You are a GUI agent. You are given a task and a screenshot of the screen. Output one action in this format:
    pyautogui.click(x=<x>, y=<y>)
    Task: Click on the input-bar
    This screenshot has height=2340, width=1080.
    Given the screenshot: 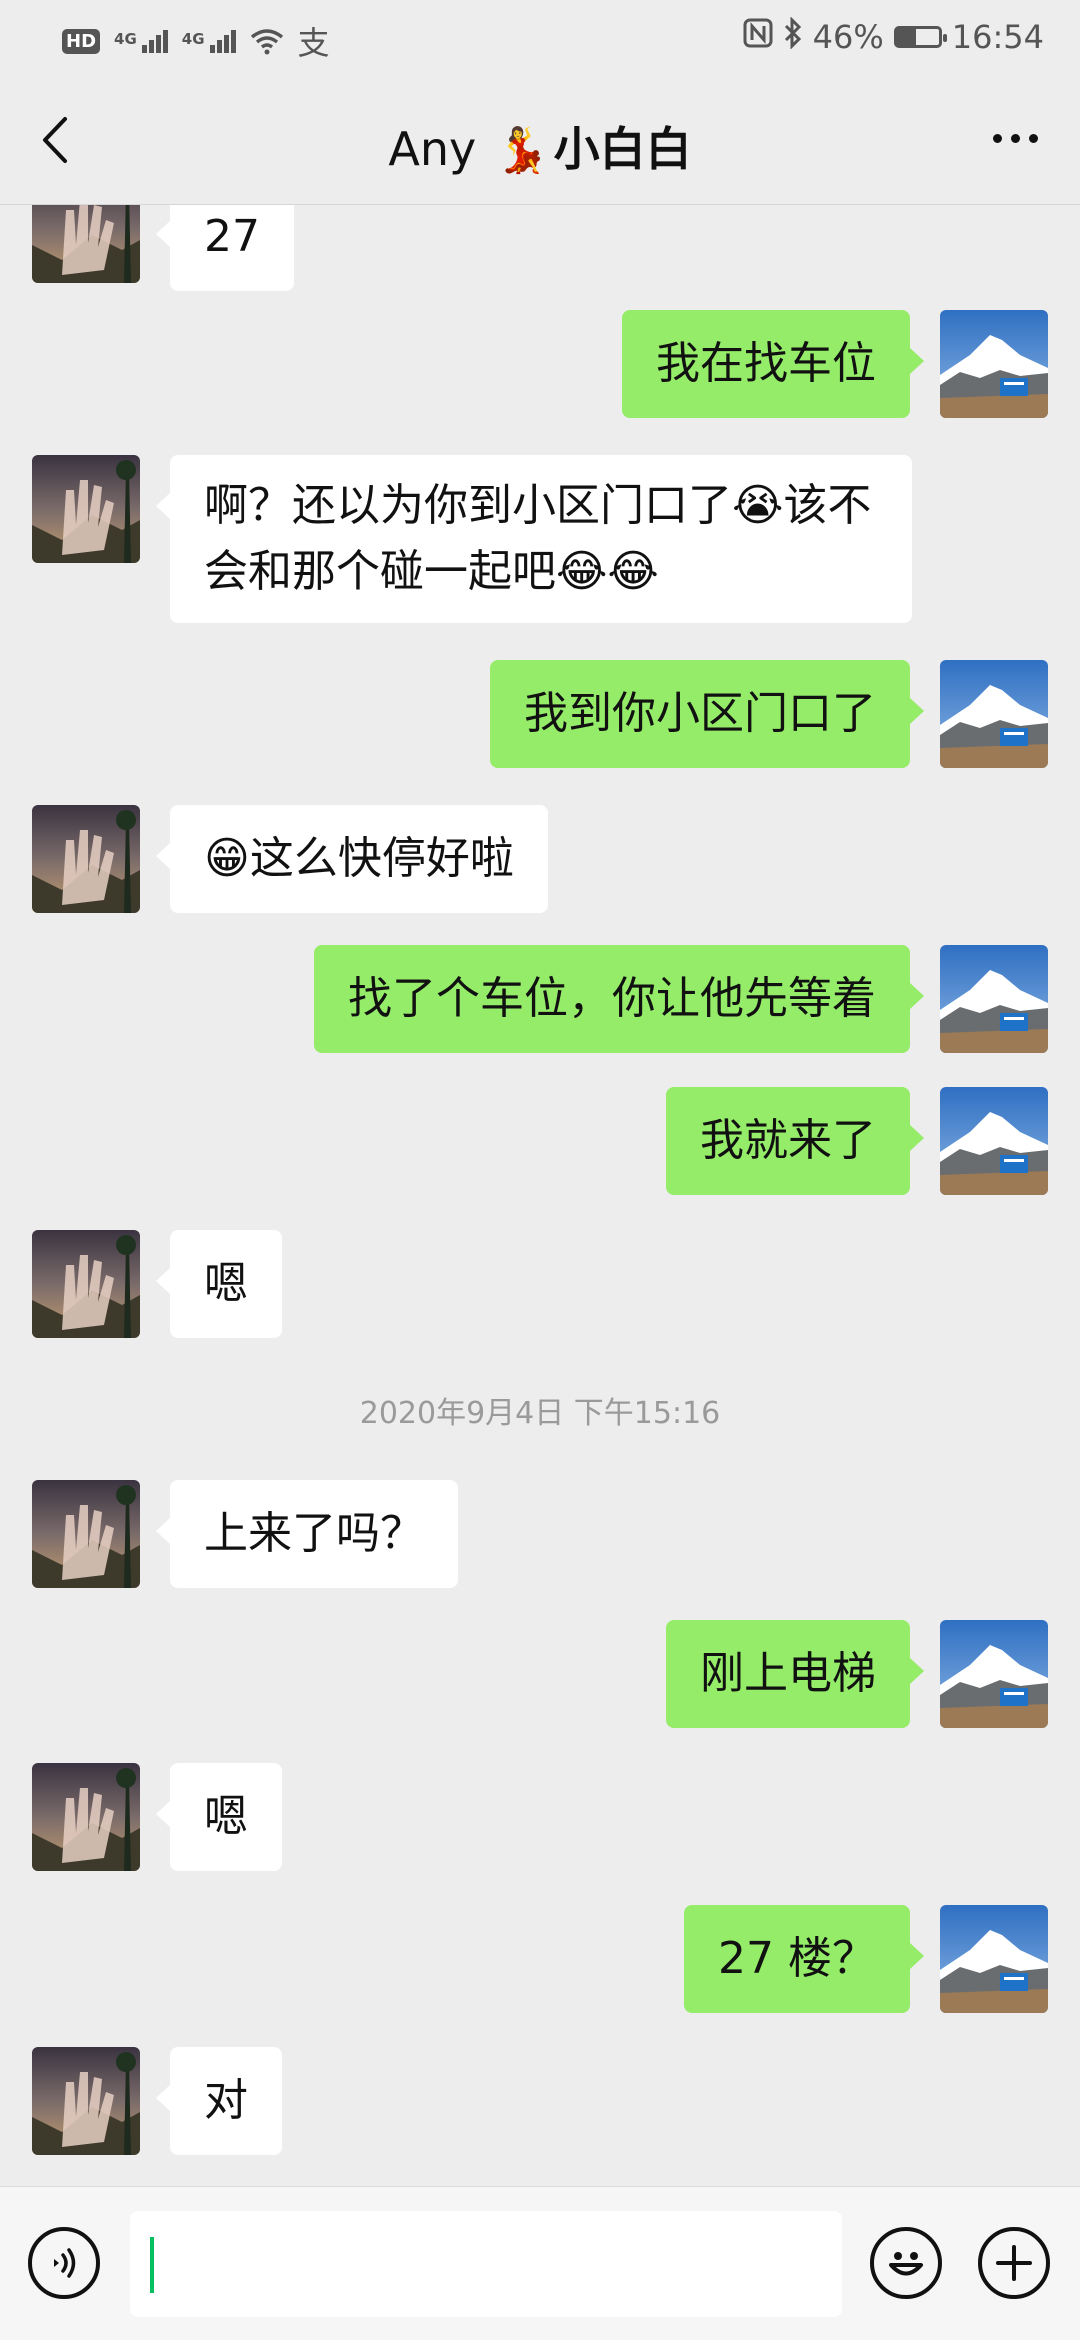 What is the action you would take?
    pyautogui.click(x=540, y=2263)
    